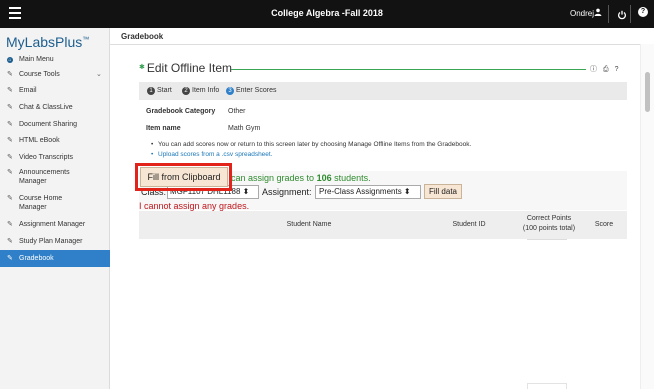 This screenshot has width=654, height=389. I want to click on sidebar-item-label: HTML eBook, so click(39, 140).